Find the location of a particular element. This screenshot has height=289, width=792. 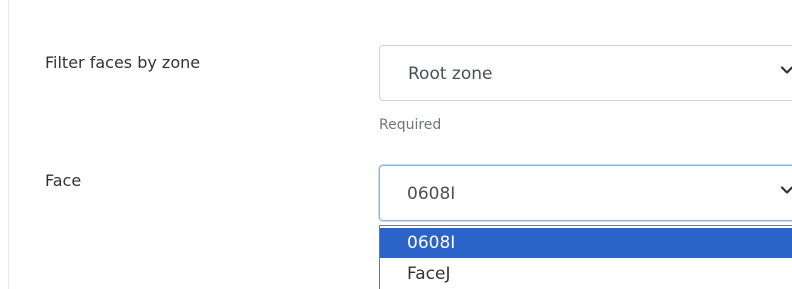

panel-divider is located at coordinates (8, 144).